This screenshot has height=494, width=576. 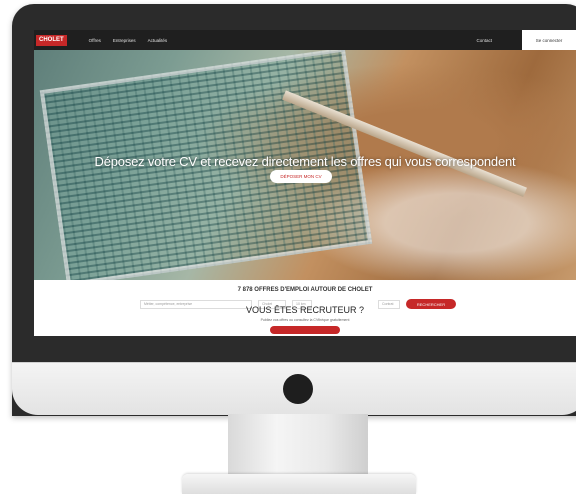 I want to click on recruiter-button, so click(x=305, y=330).